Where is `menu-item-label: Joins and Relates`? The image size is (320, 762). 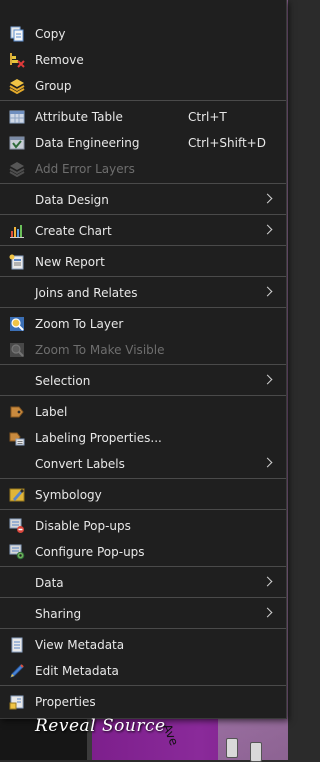 menu-item-label: Joins and Relates is located at coordinates (86, 293).